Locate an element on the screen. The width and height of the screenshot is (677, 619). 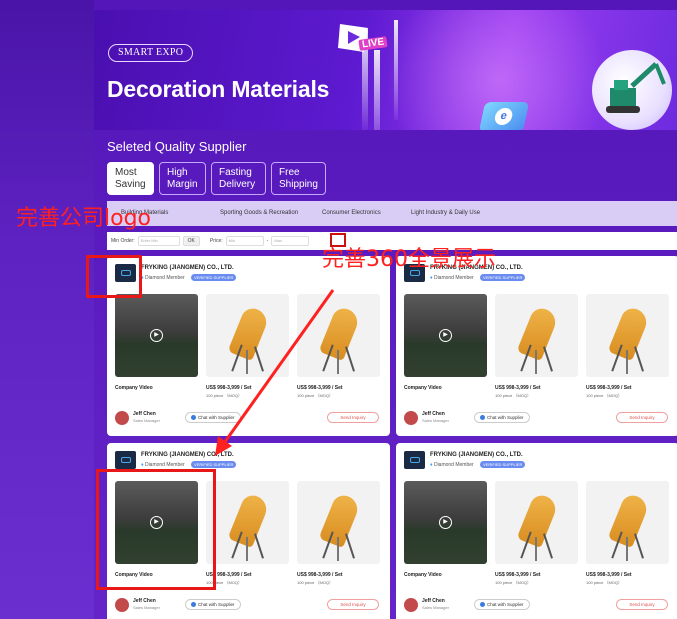
logo-highlight-box is located at coordinates (114, 276).